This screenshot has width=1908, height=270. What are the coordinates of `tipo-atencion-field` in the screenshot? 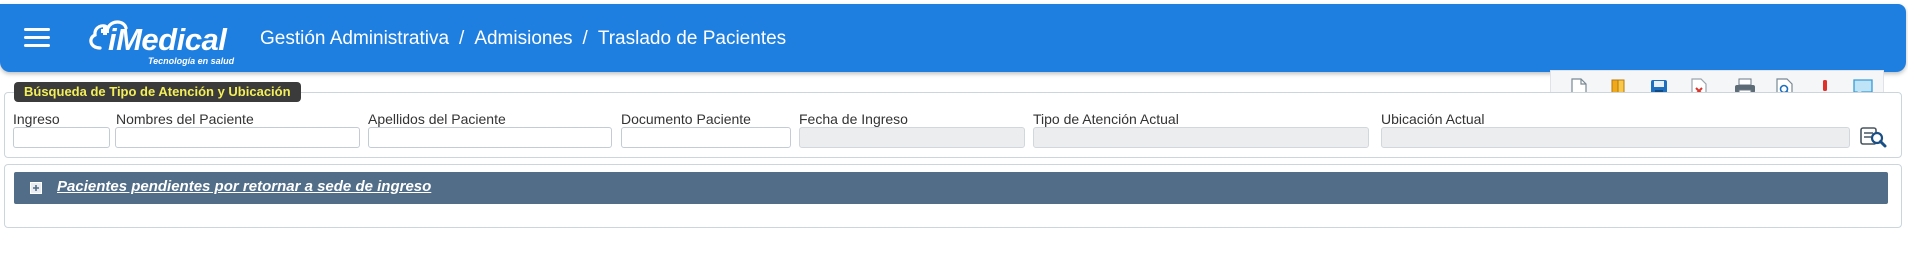 It's located at (1201, 137).